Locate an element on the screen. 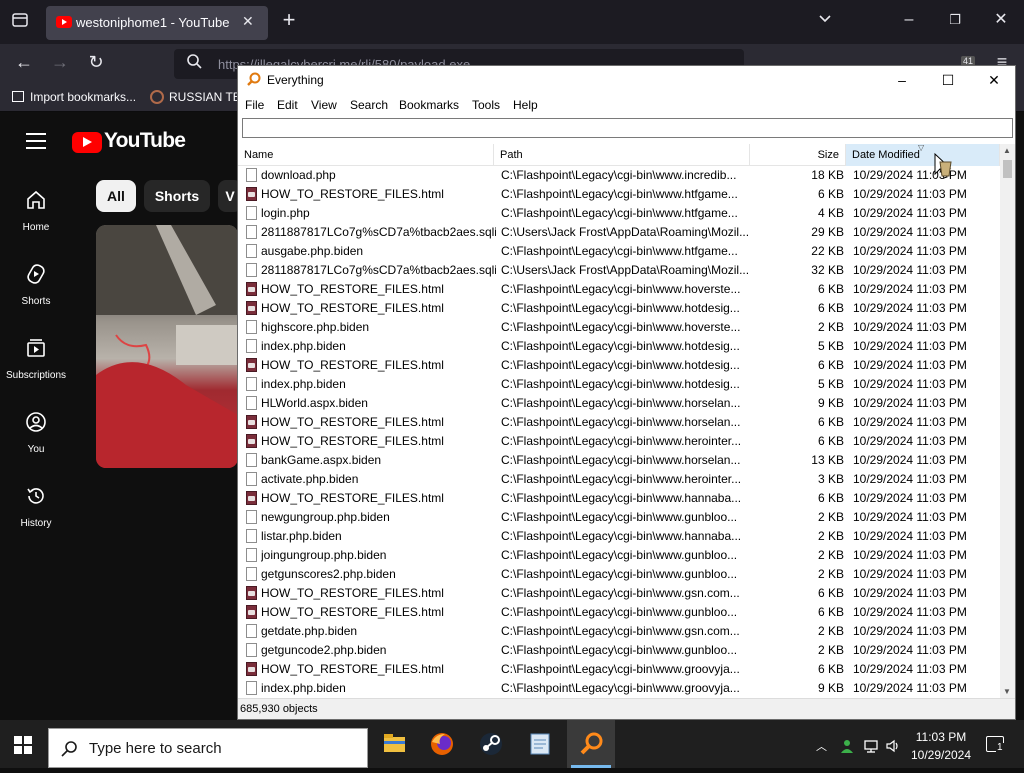  menu-file: File is located at coordinates (254, 105).